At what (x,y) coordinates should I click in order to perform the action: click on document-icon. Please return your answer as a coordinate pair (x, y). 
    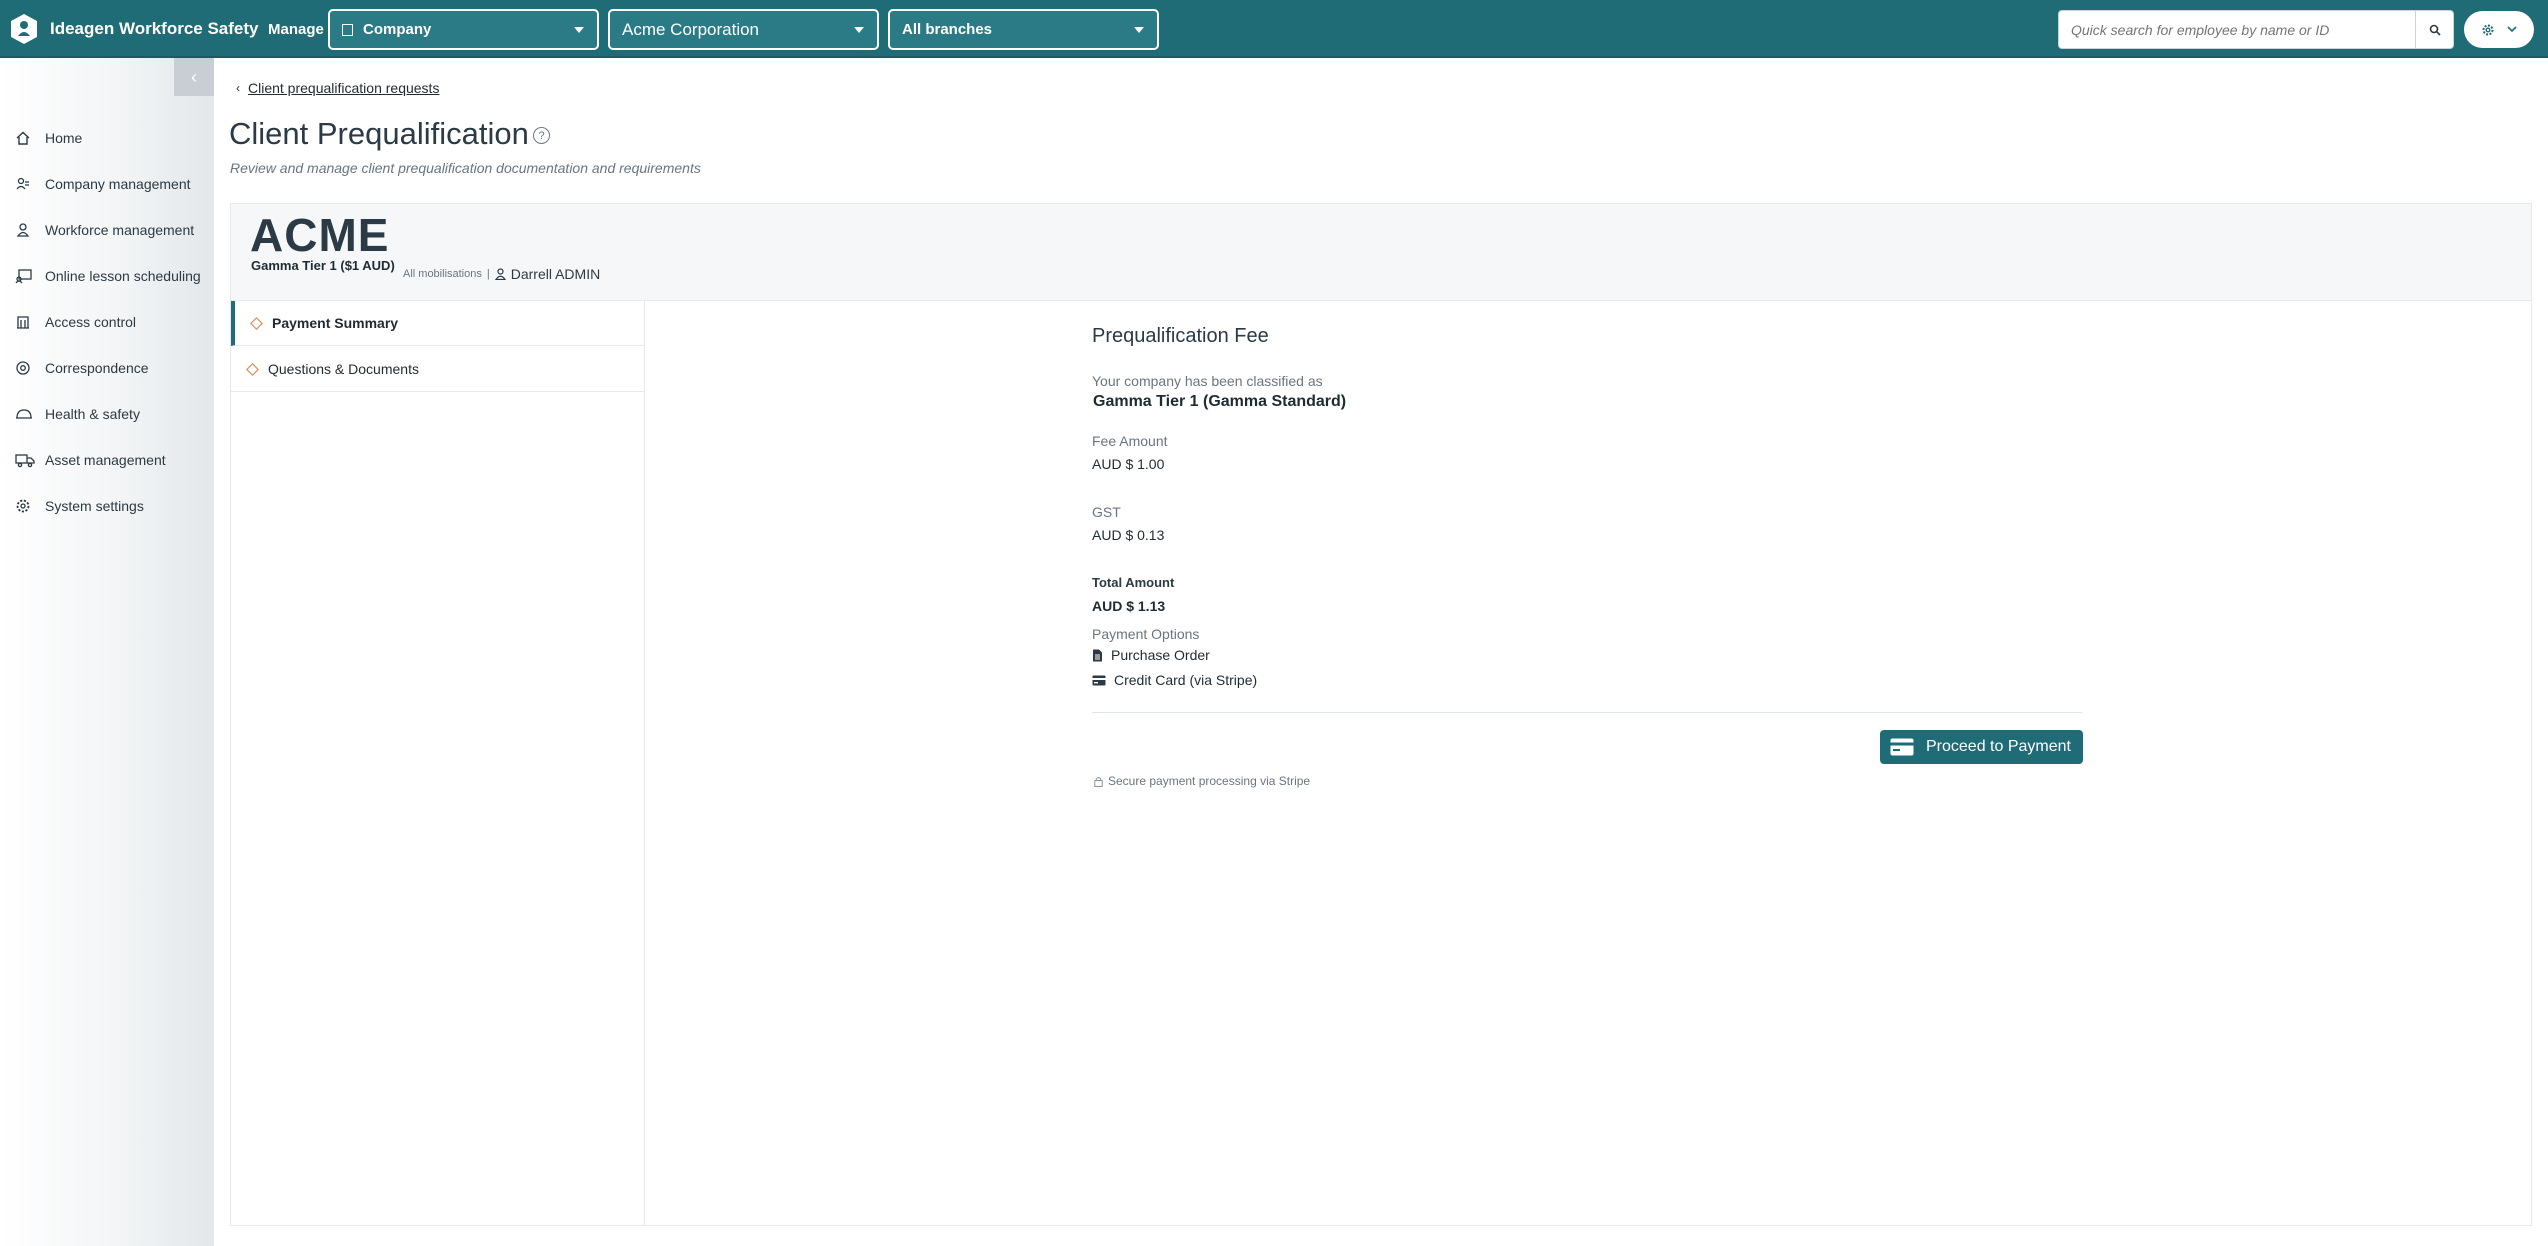
    Looking at the image, I should click on (1097, 655).